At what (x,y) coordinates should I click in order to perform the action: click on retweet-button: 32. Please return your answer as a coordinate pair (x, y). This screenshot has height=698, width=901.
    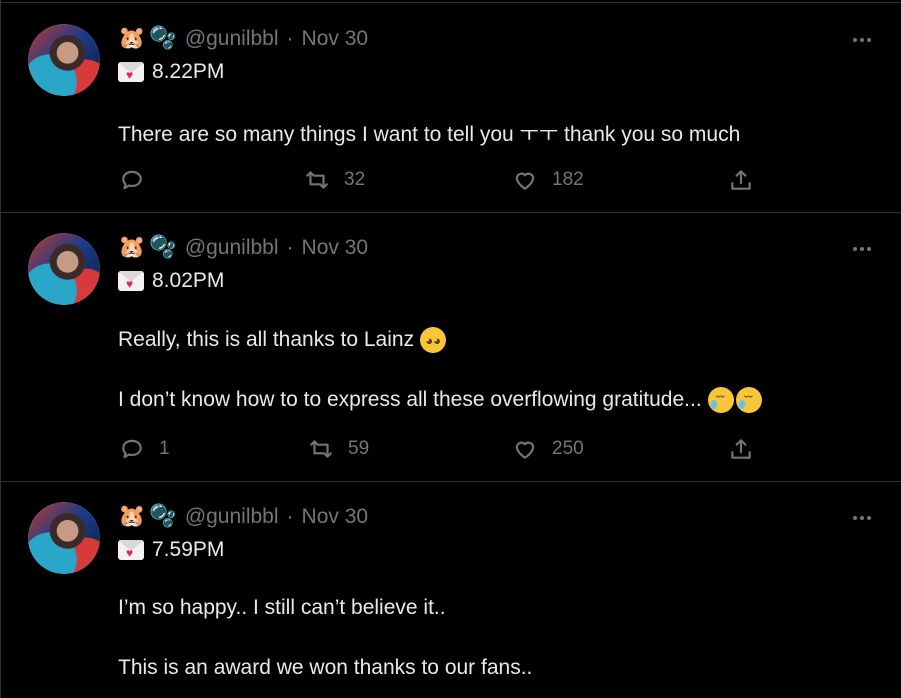
    Looking at the image, I should click on (334, 180).